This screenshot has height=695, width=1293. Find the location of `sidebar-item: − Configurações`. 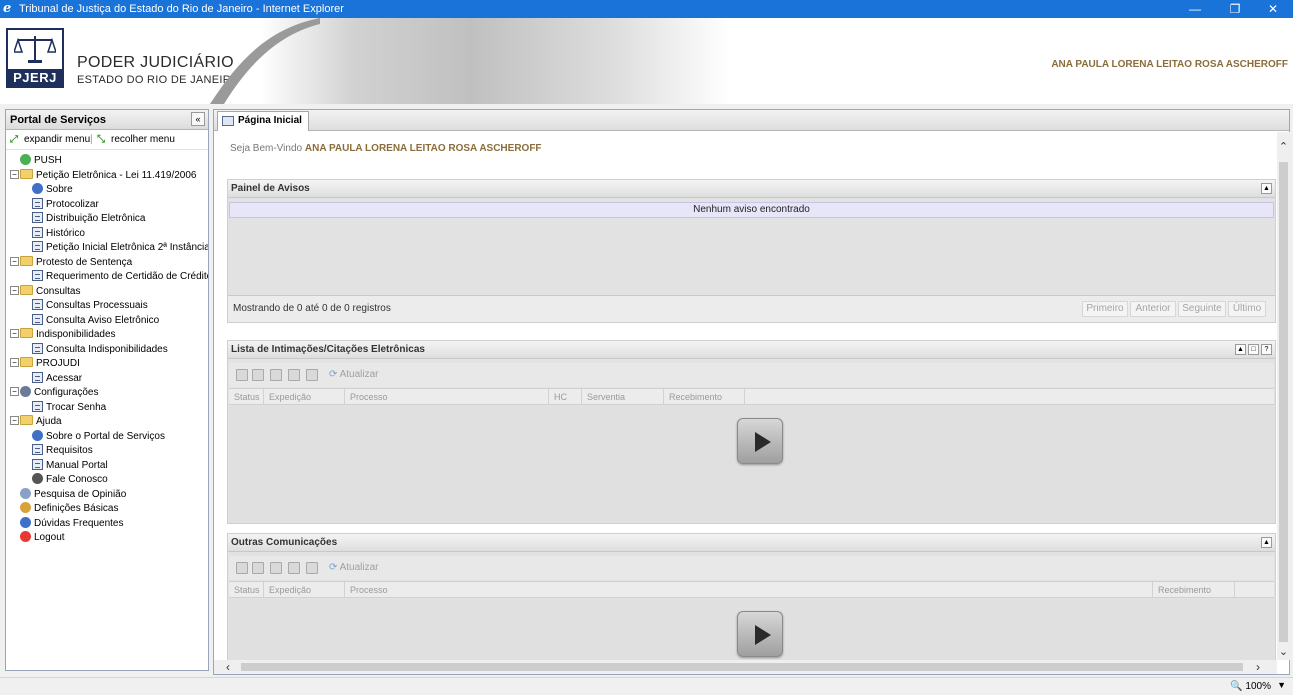

sidebar-item: − Configurações is located at coordinates (54, 393).